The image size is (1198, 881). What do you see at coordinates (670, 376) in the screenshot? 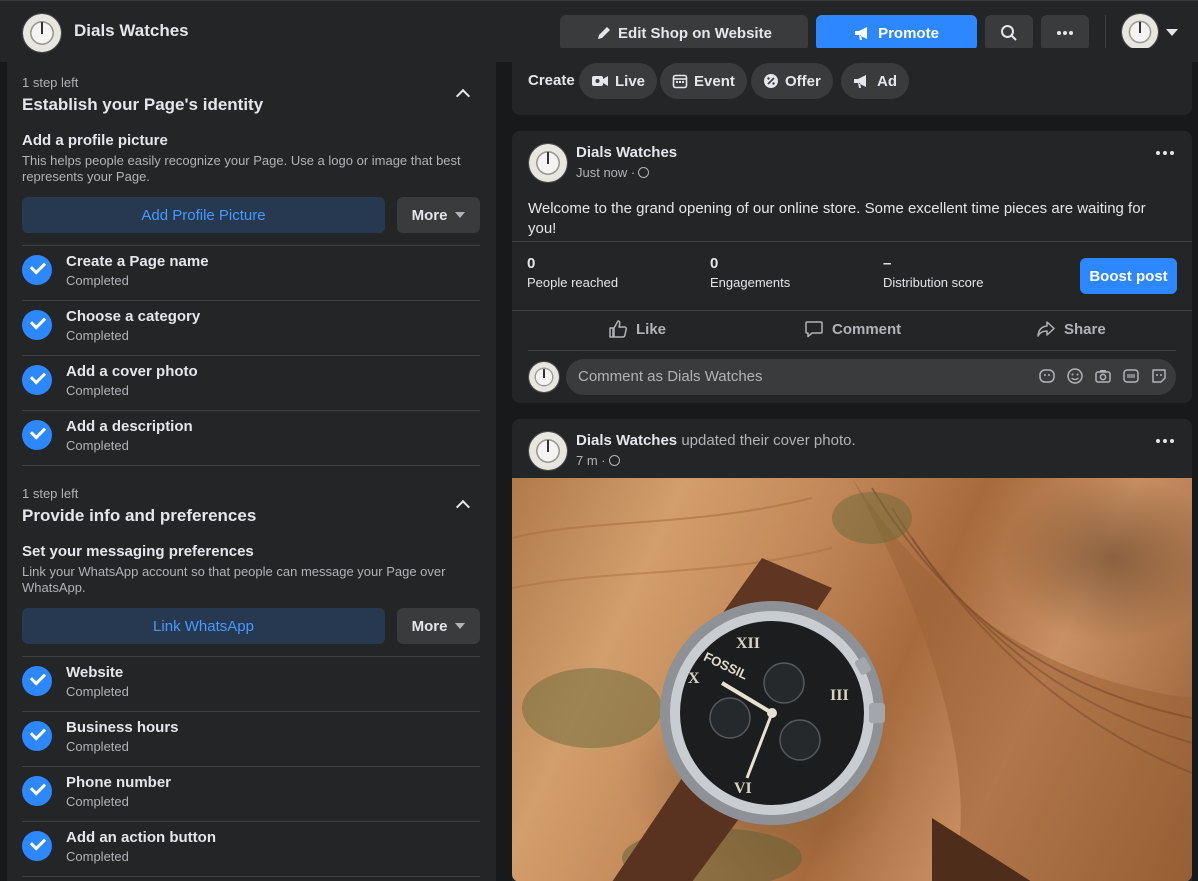
I see `comment-placeholder: Comment as Dials Watches` at bounding box center [670, 376].